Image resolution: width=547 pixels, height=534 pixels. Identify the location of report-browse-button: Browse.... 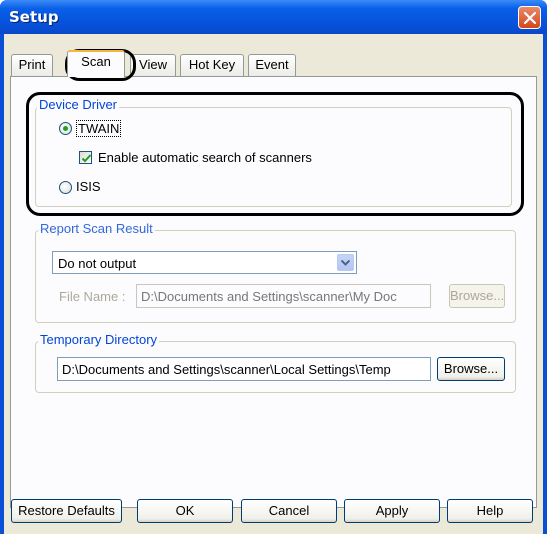
(477, 296).